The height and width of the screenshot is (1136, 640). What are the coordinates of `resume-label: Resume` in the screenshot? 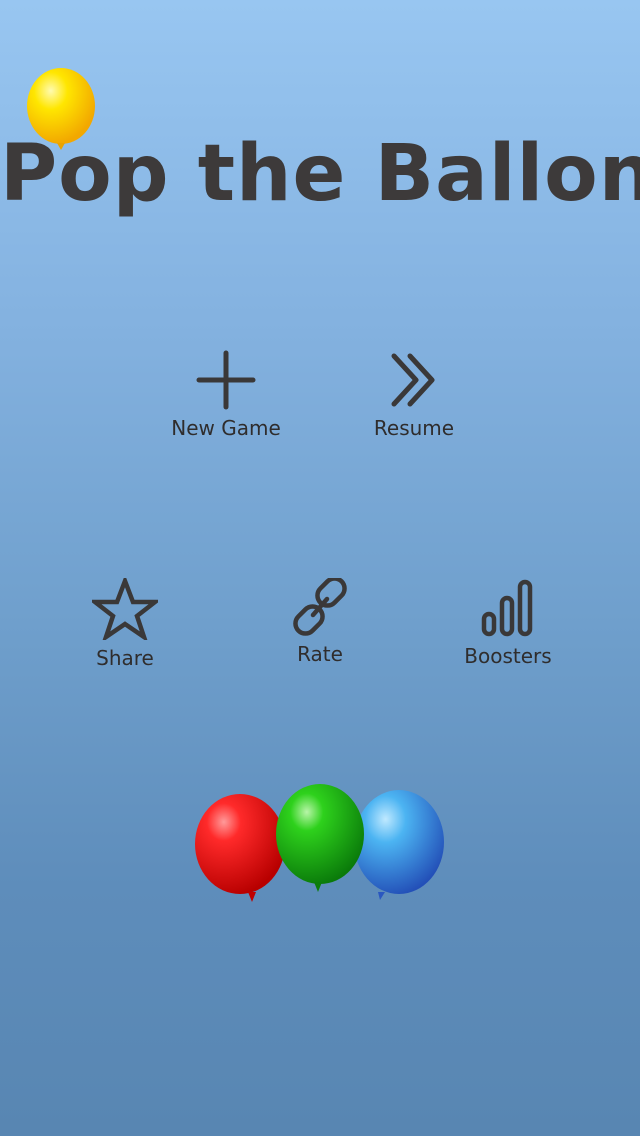 It's located at (414, 428).